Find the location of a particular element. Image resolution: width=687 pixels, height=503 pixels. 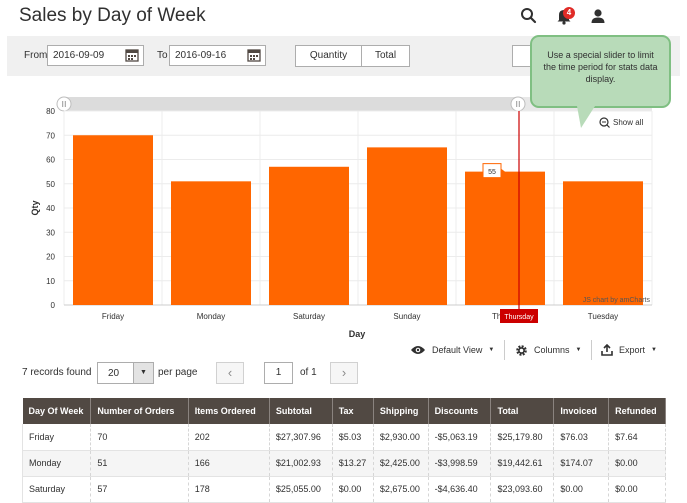

previous-page-button: ‹ is located at coordinates (230, 373).